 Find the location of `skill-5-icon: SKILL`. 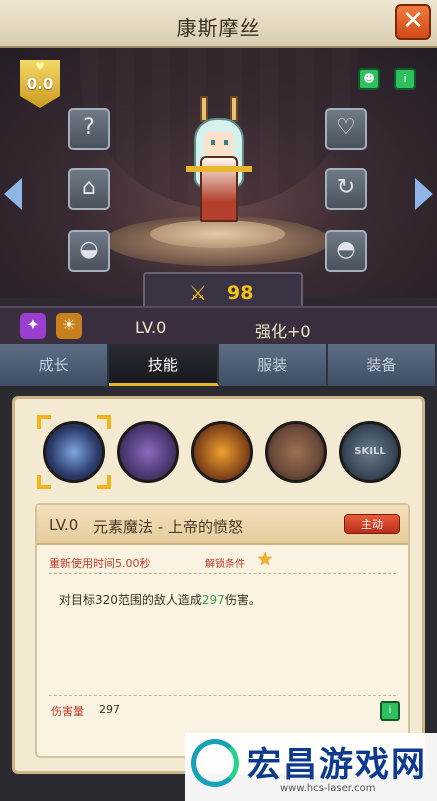

skill-5-icon: SKILL is located at coordinates (370, 452).